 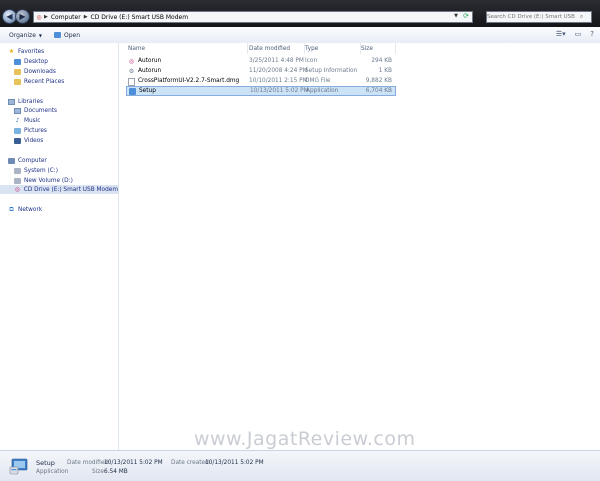 I want to click on nav-system-c: System (C:), so click(x=36, y=170).